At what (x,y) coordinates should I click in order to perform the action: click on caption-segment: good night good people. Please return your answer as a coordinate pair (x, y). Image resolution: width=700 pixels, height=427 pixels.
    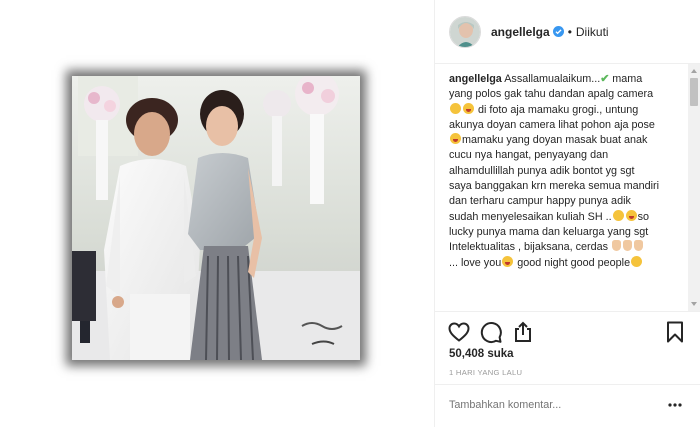
    Looking at the image, I should click on (574, 262).